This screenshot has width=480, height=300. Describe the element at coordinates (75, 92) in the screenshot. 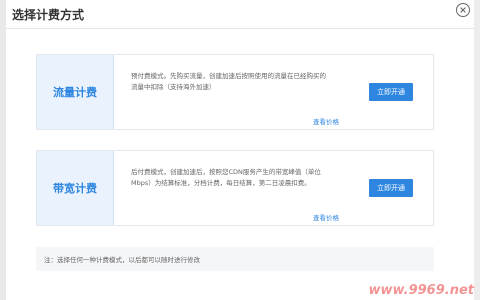

I see `plan-name: 流量计费` at that location.